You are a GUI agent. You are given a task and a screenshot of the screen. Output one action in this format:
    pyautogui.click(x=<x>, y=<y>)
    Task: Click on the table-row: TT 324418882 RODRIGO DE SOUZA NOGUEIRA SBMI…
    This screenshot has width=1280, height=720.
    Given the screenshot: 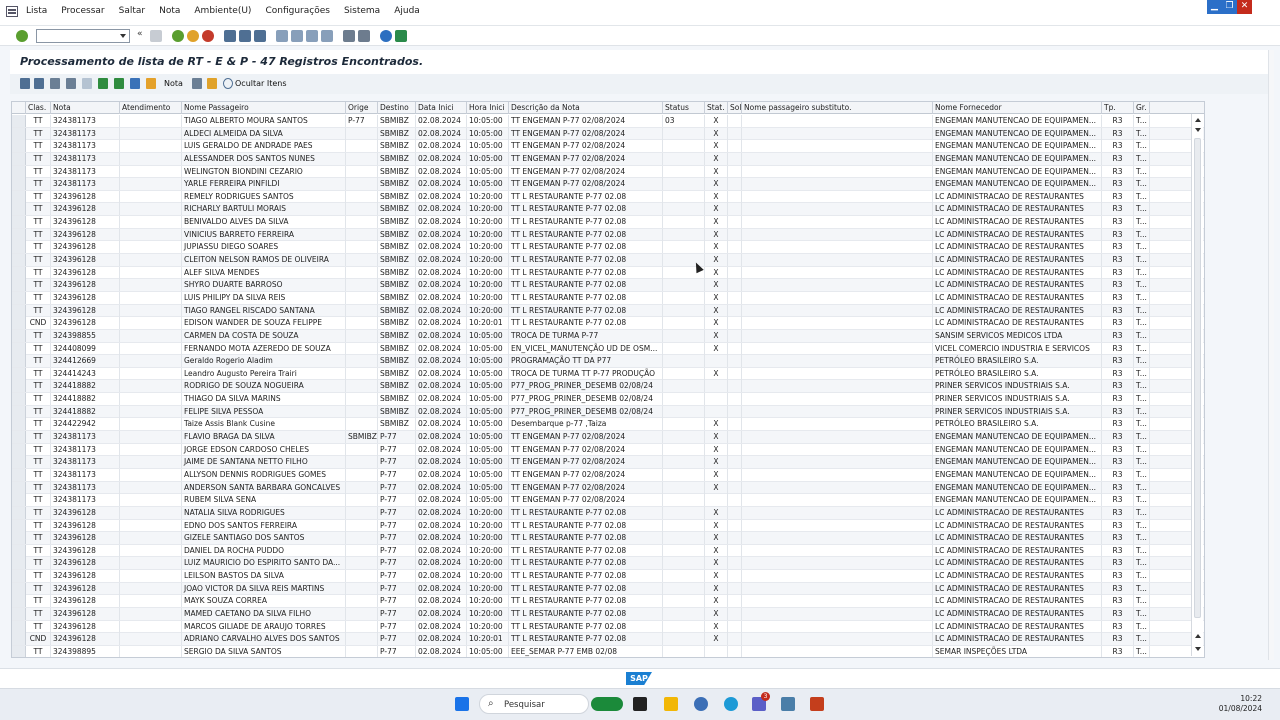 What is the action you would take?
    pyautogui.click(x=608, y=387)
    